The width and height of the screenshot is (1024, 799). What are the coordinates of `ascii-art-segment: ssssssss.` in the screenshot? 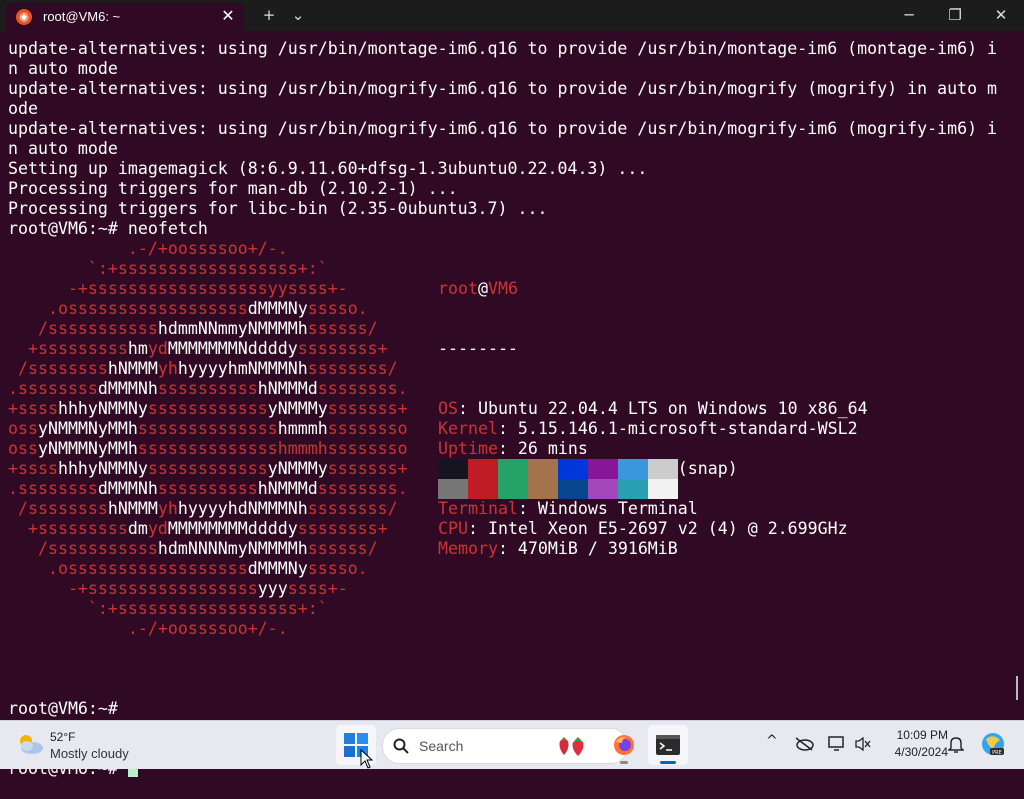 It's located at (362, 488).